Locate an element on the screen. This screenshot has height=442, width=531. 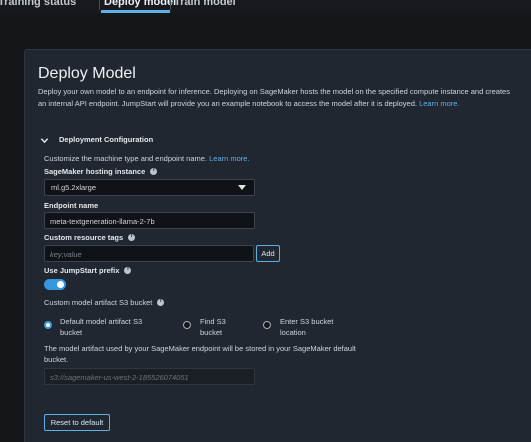
reset-to-default-button: Reset to default is located at coordinates (77, 422).